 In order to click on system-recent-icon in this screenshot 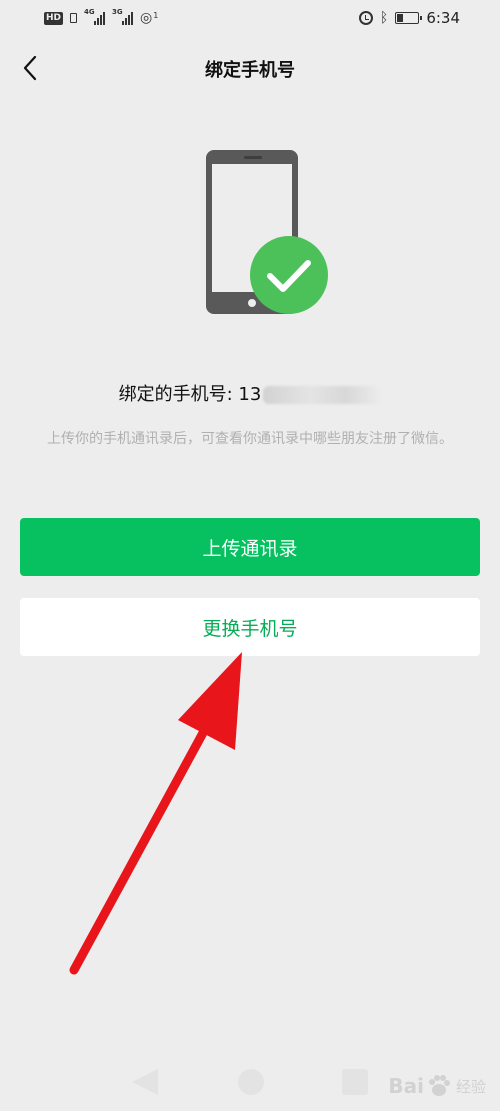, I will do `click(355, 1082)`.